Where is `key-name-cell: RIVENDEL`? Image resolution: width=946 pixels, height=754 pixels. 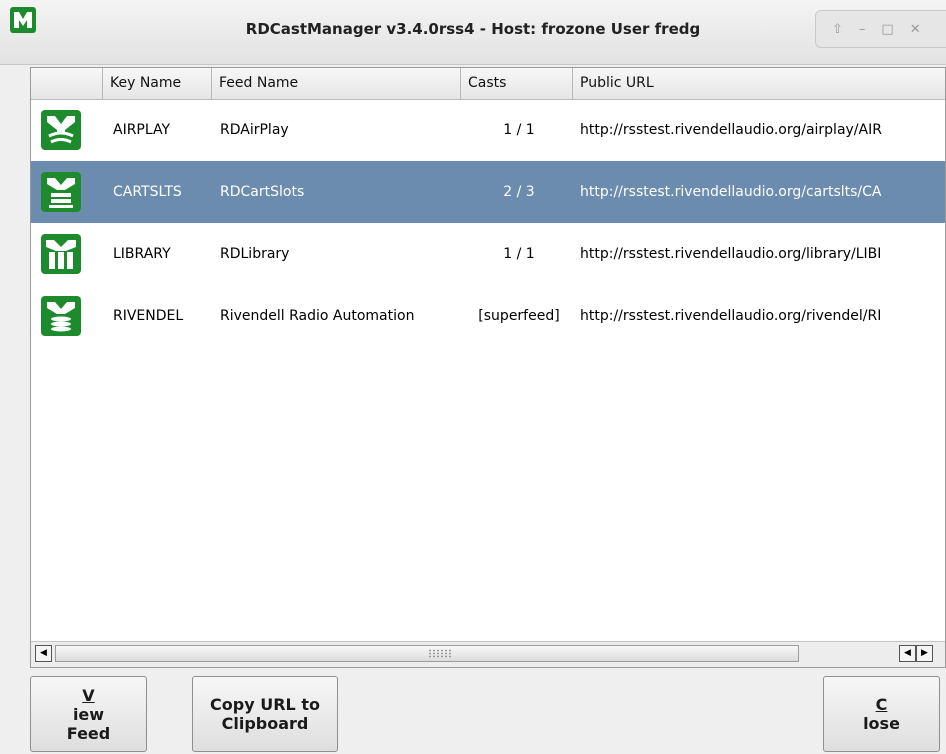 key-name-cell: RIVENDEL is located at coordinates (148, 316).